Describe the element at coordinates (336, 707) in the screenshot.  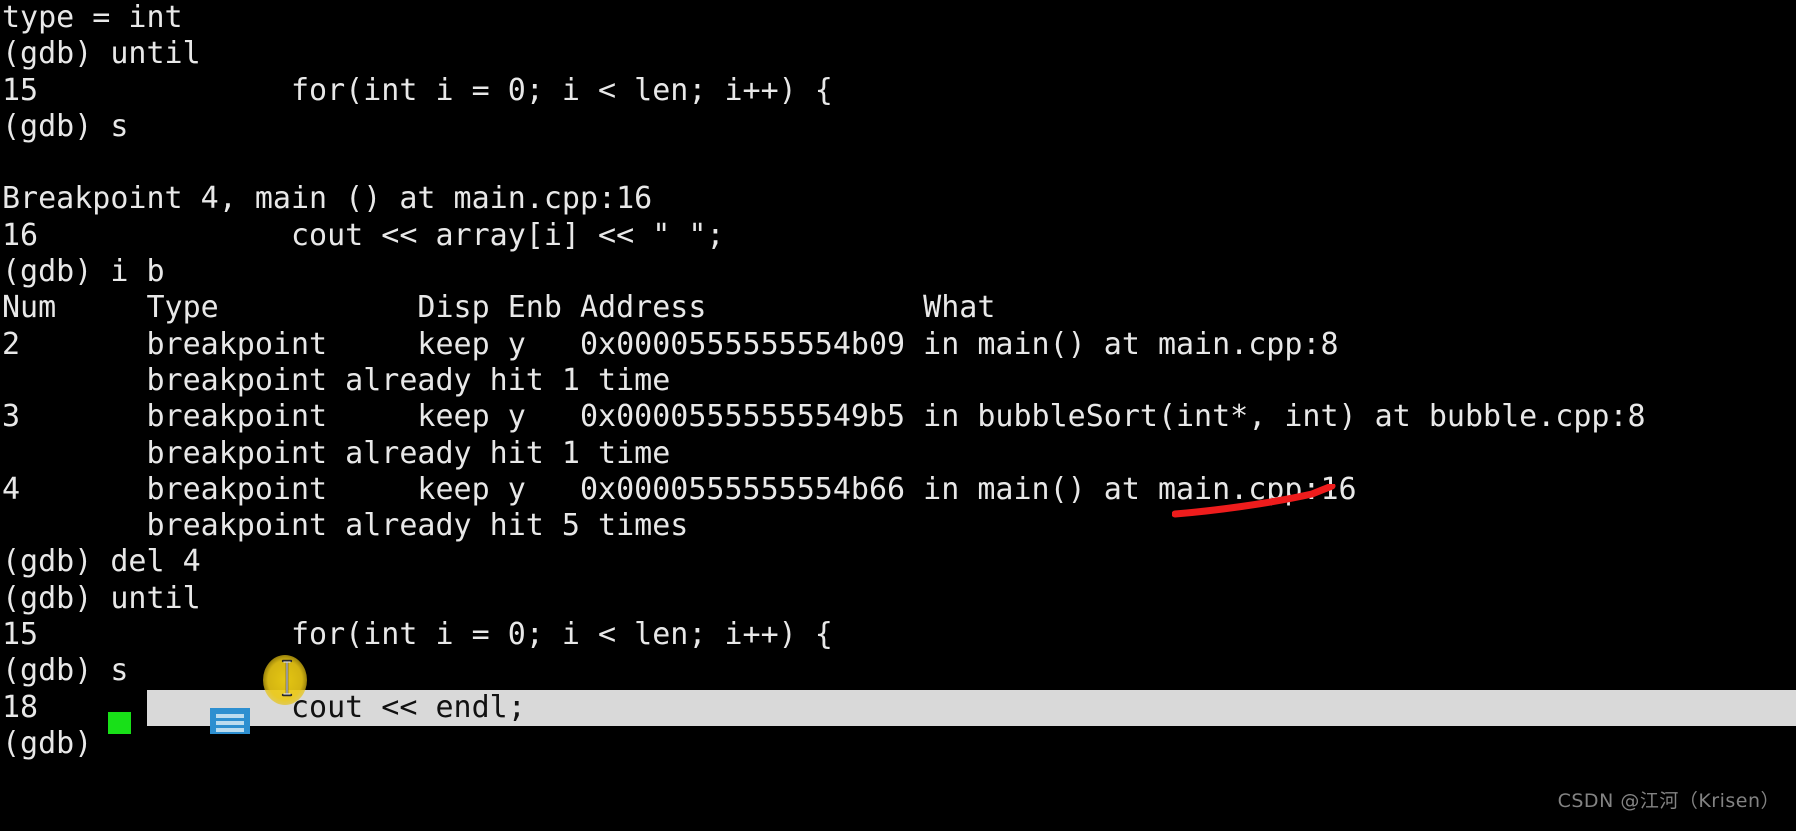
I see `highlighted-source-text: cout << endl;` at that location.